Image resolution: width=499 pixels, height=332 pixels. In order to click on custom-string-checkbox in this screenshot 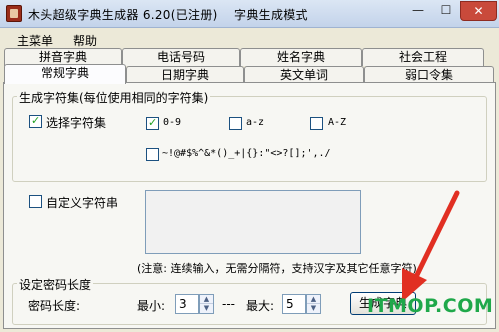, I will do `click(35, 201)`.